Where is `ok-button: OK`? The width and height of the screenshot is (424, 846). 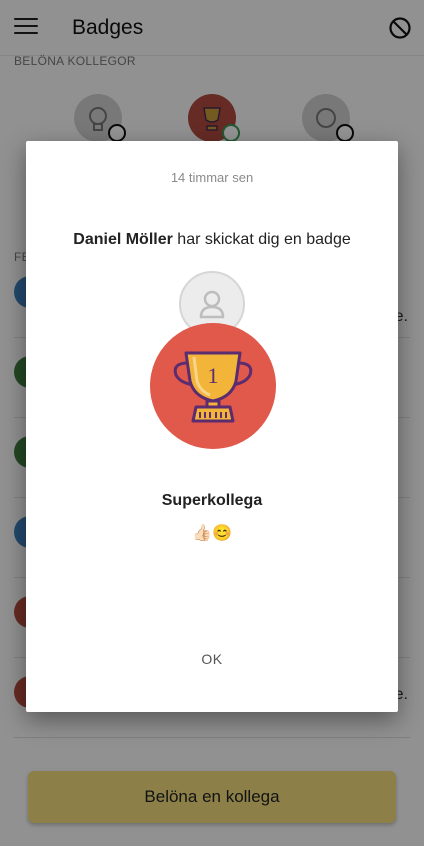
ok-button: OK is located at coordinates (212, 659).